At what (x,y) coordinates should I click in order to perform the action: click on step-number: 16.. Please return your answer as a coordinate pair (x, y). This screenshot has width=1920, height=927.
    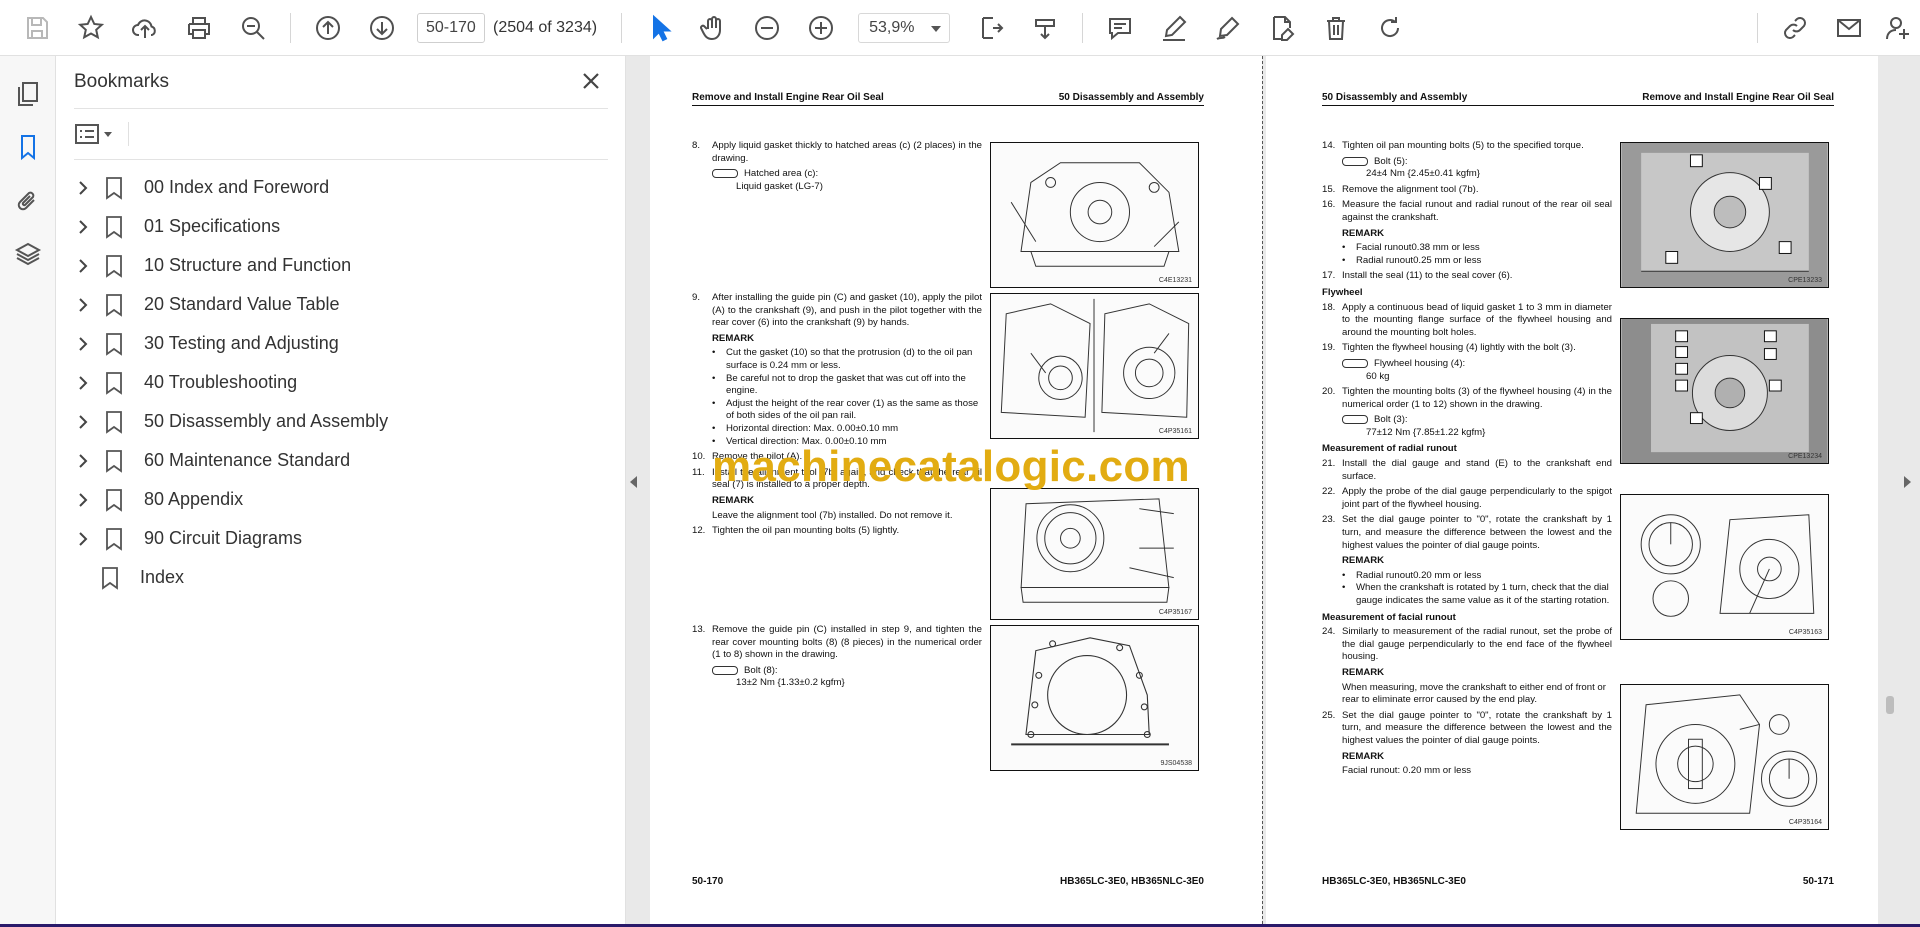
    Looking at the image, I should click on (1329, 205).